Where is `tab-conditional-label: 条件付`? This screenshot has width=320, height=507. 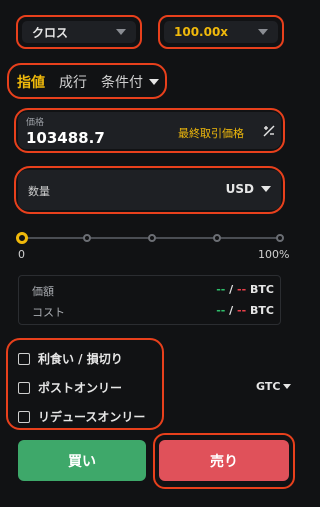
tab-conditional-label: 条件付 is located at coordinates (122, 83).